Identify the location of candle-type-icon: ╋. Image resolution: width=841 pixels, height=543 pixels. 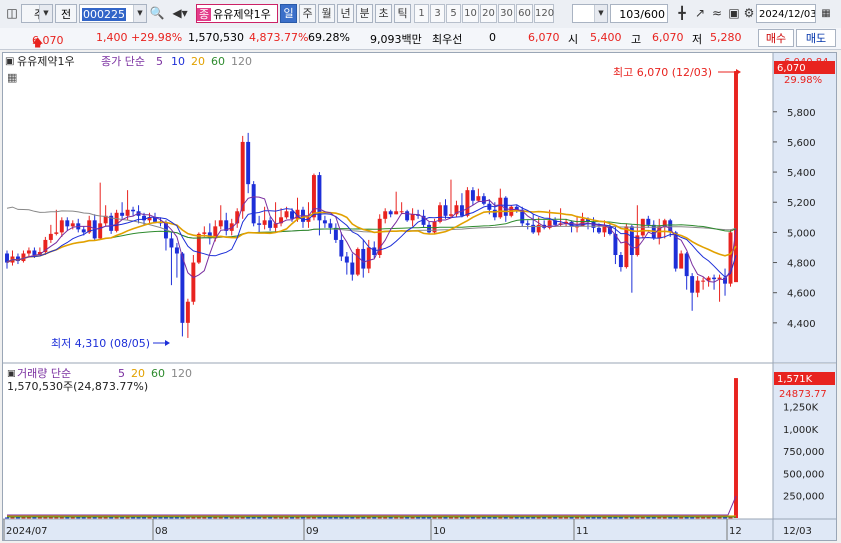
(682, 13).